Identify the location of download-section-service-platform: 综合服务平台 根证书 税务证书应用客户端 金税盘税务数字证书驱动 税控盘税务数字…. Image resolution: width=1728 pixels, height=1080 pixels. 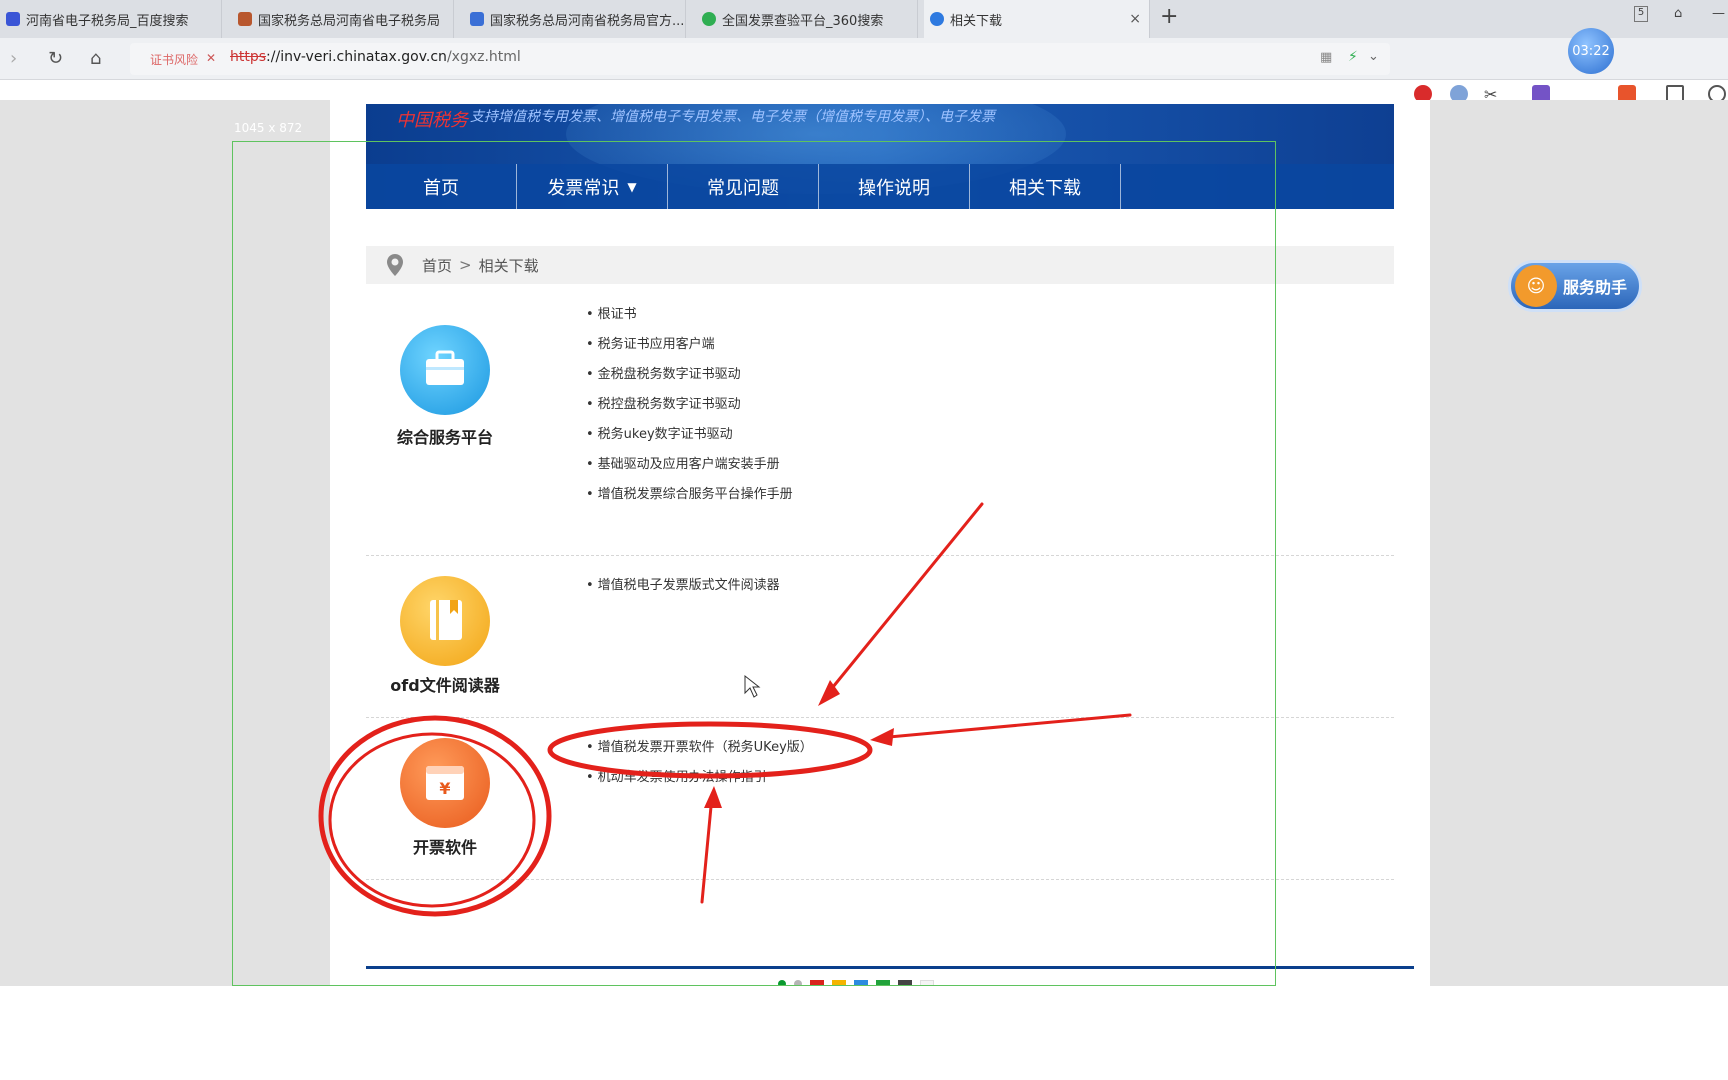
(880, 426).